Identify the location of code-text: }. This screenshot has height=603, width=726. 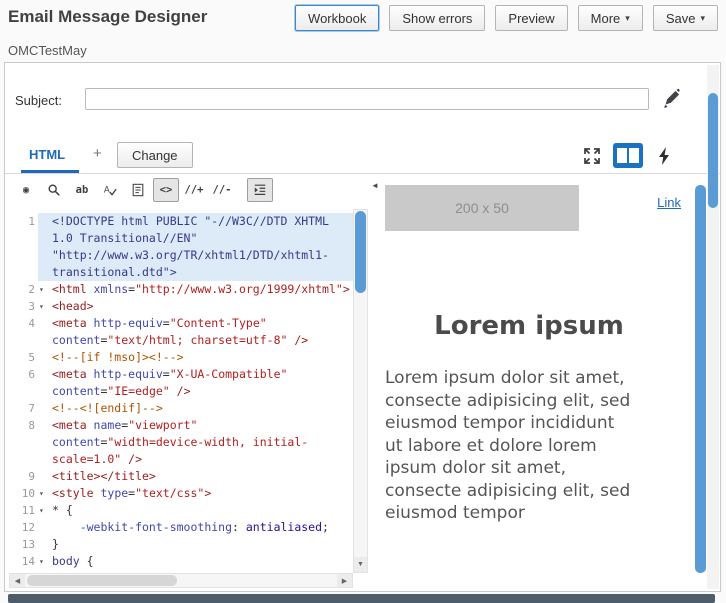
(55, 544).